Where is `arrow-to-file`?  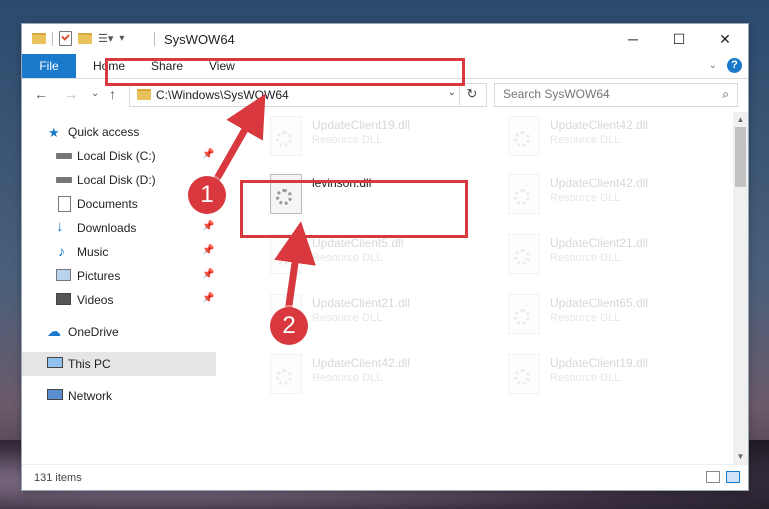 arrow-to-file is located at coordinates (295, 267).